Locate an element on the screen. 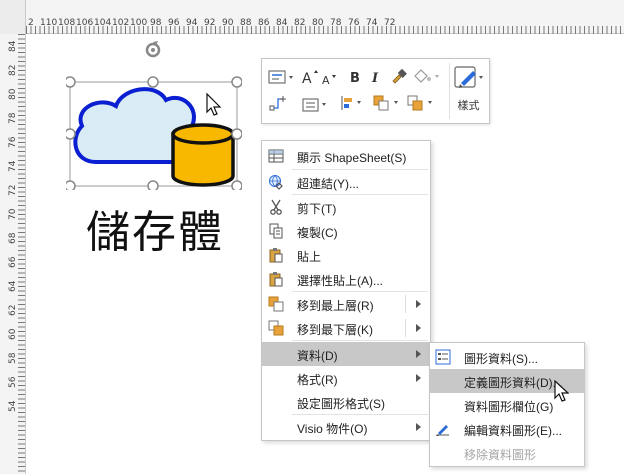 The image size is (624, 474). shape-data-icon is located at coordinates (443, 357).